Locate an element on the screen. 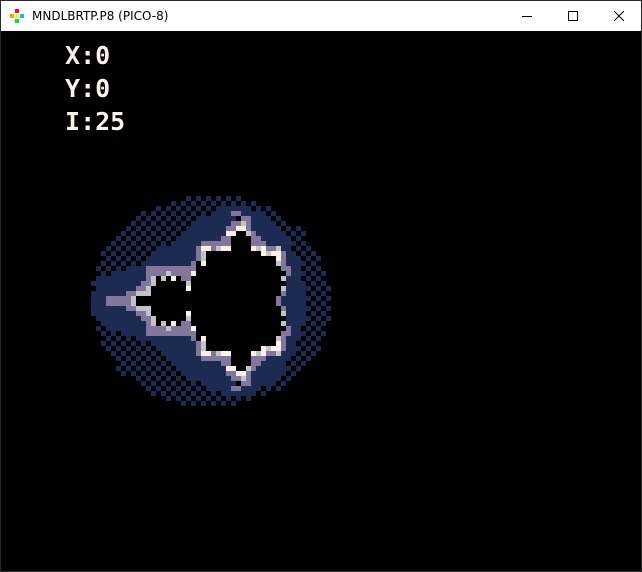 The image size is (642, 572). minimize-button is located at coordinates (527, 16).